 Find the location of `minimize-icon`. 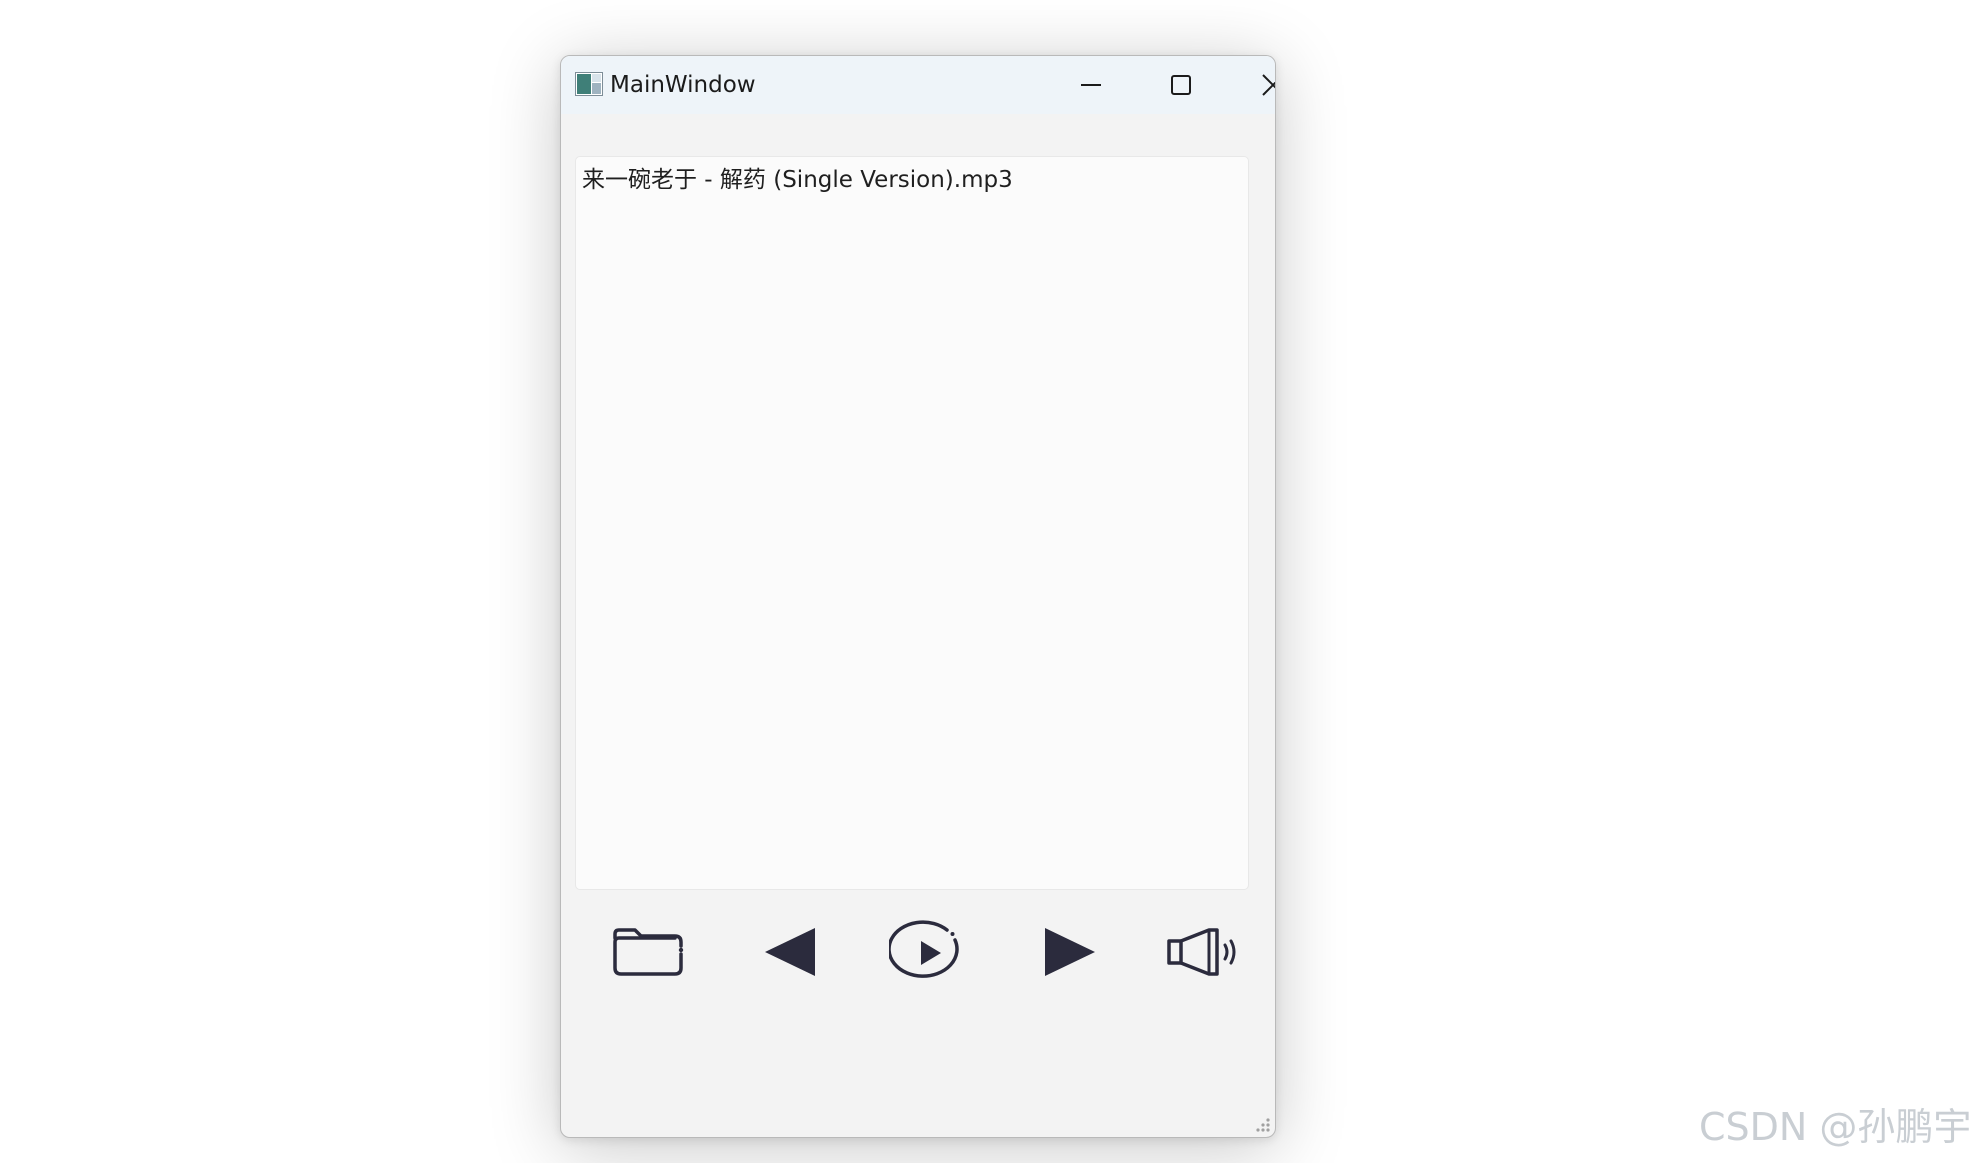

minimize-icon is located at coordinates (1091, 85).